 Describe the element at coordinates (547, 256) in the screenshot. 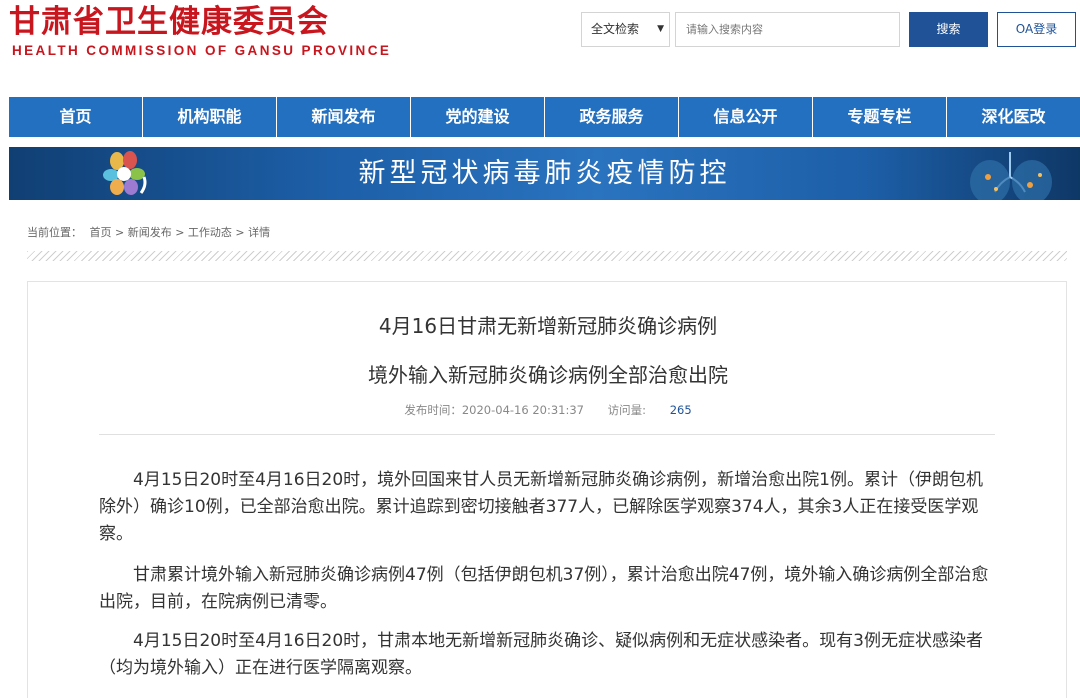

I see `hatch-divider` at that location.